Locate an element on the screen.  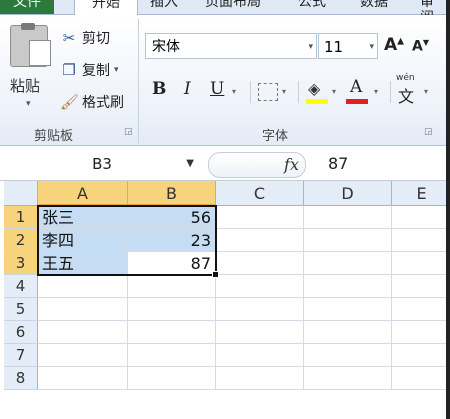
italic-button: I is located at coordinates (187, 89).